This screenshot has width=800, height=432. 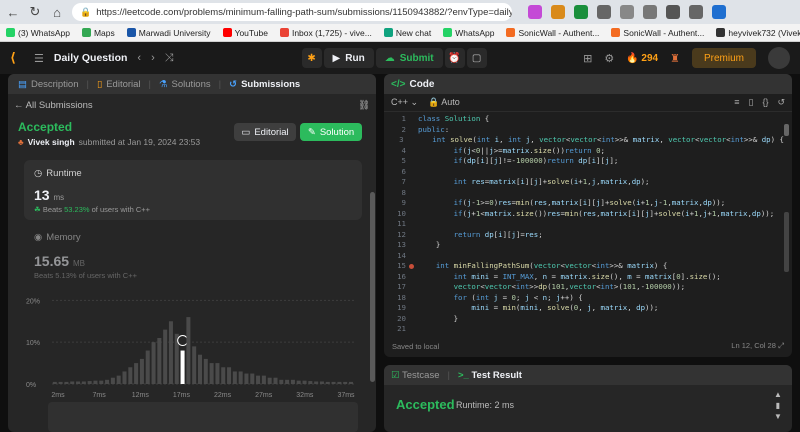 What do you see at coordinates (311, 58) in the screenshot?
I see `debug-button: ✱` at bounding box center [311, 58].